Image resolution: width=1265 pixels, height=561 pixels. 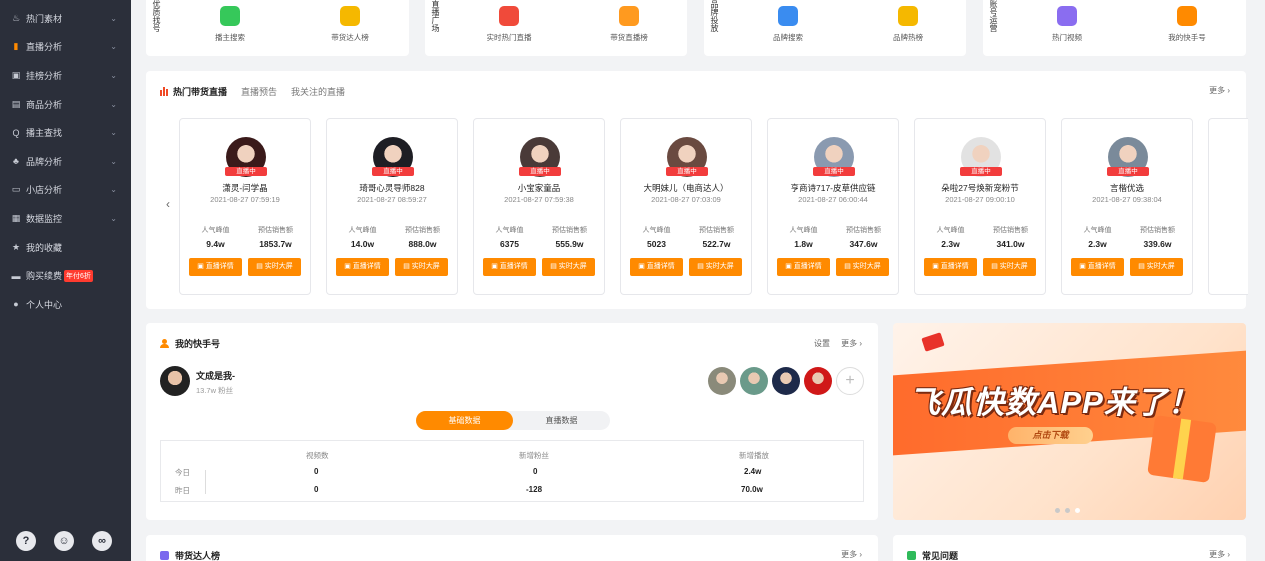 What do you see at coordinates (113, 47) in the screenshot?
I see `chevron-down-icon: ⌄` at bounding box center [113, 47].